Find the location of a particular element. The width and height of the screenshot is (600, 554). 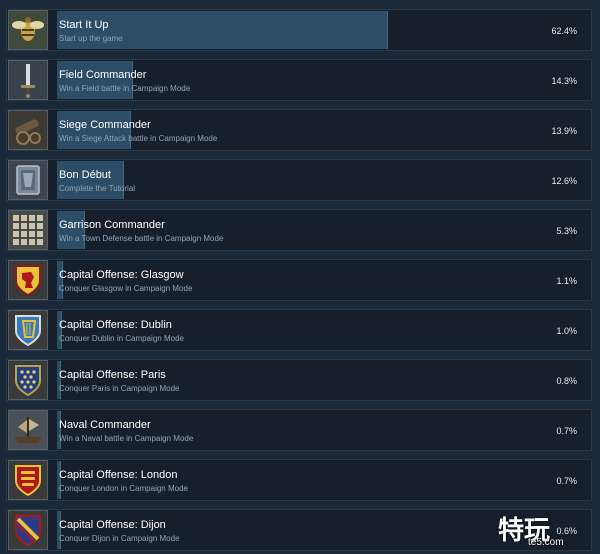

achievement-row: Start It Up Start up the game 62.4% is located at coordinates (299, 30).